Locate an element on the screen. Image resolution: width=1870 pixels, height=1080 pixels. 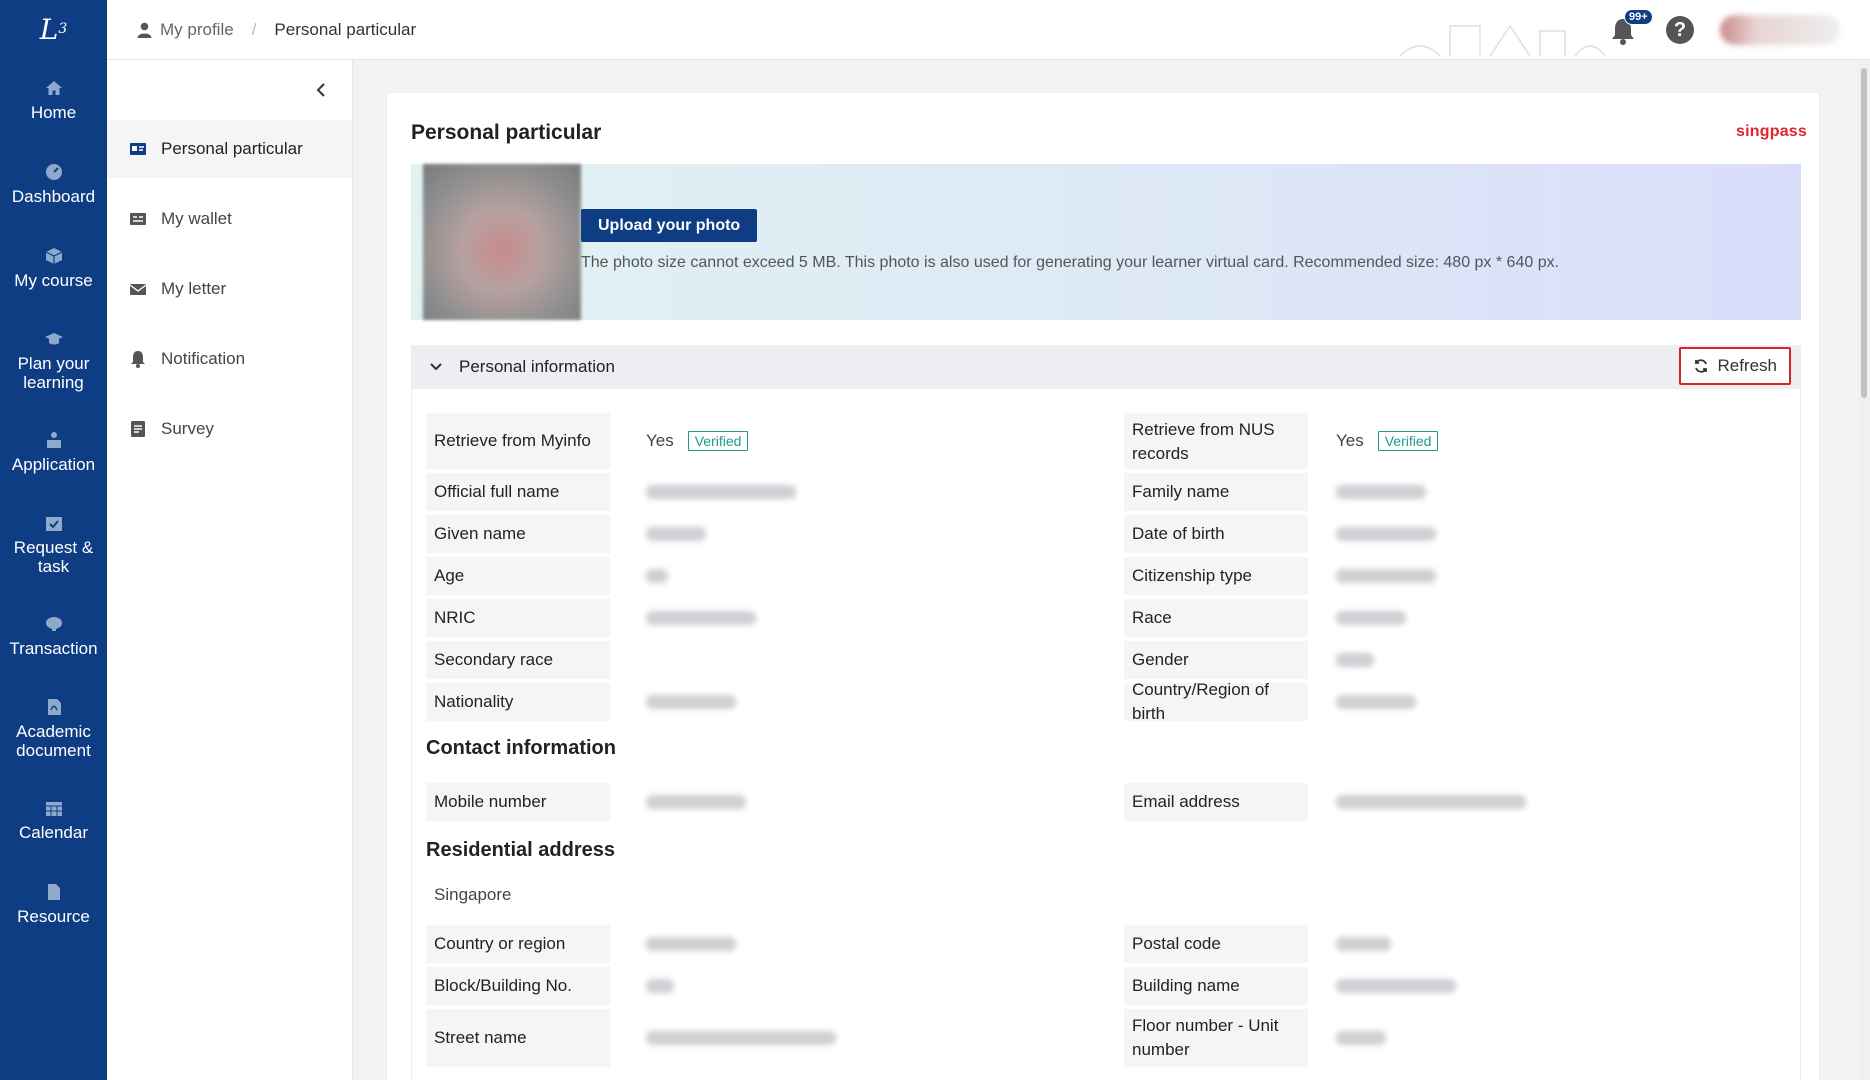
refresh-button: Refresh is located at coordinates (1735, 366).